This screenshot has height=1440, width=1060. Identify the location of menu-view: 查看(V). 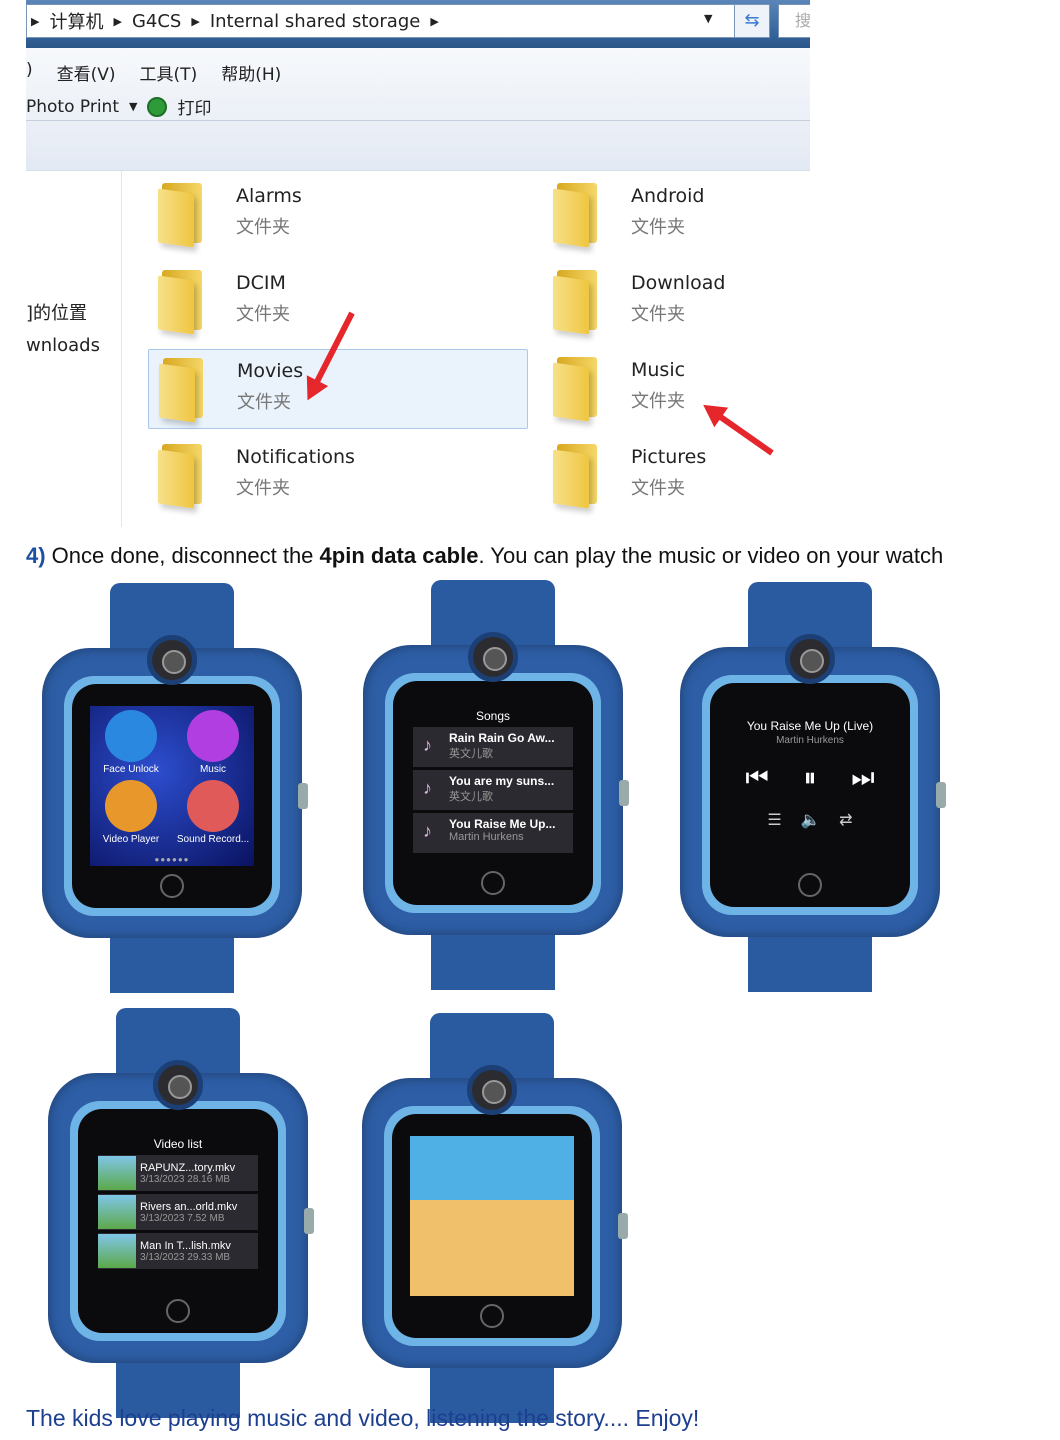
(86, 72).